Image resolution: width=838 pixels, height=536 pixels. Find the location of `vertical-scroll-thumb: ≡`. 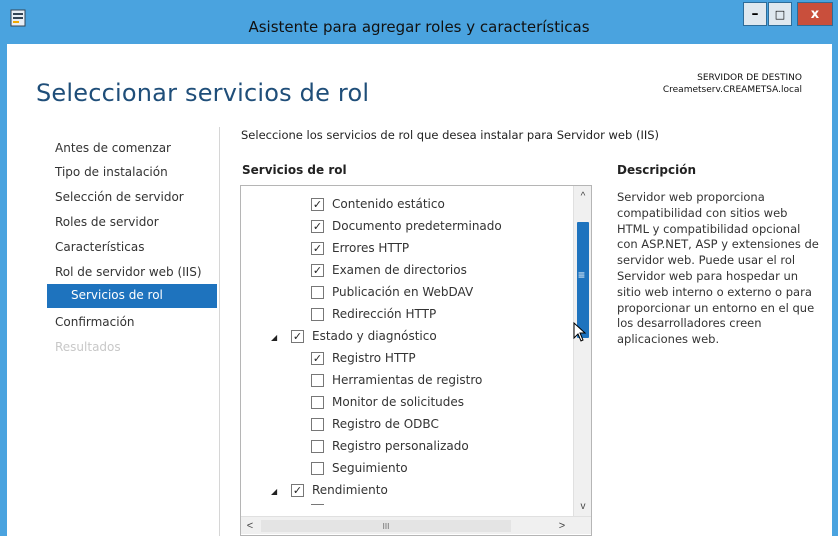

vertical-scroll-thumb: ≡ is located at coordinates (583, 280).